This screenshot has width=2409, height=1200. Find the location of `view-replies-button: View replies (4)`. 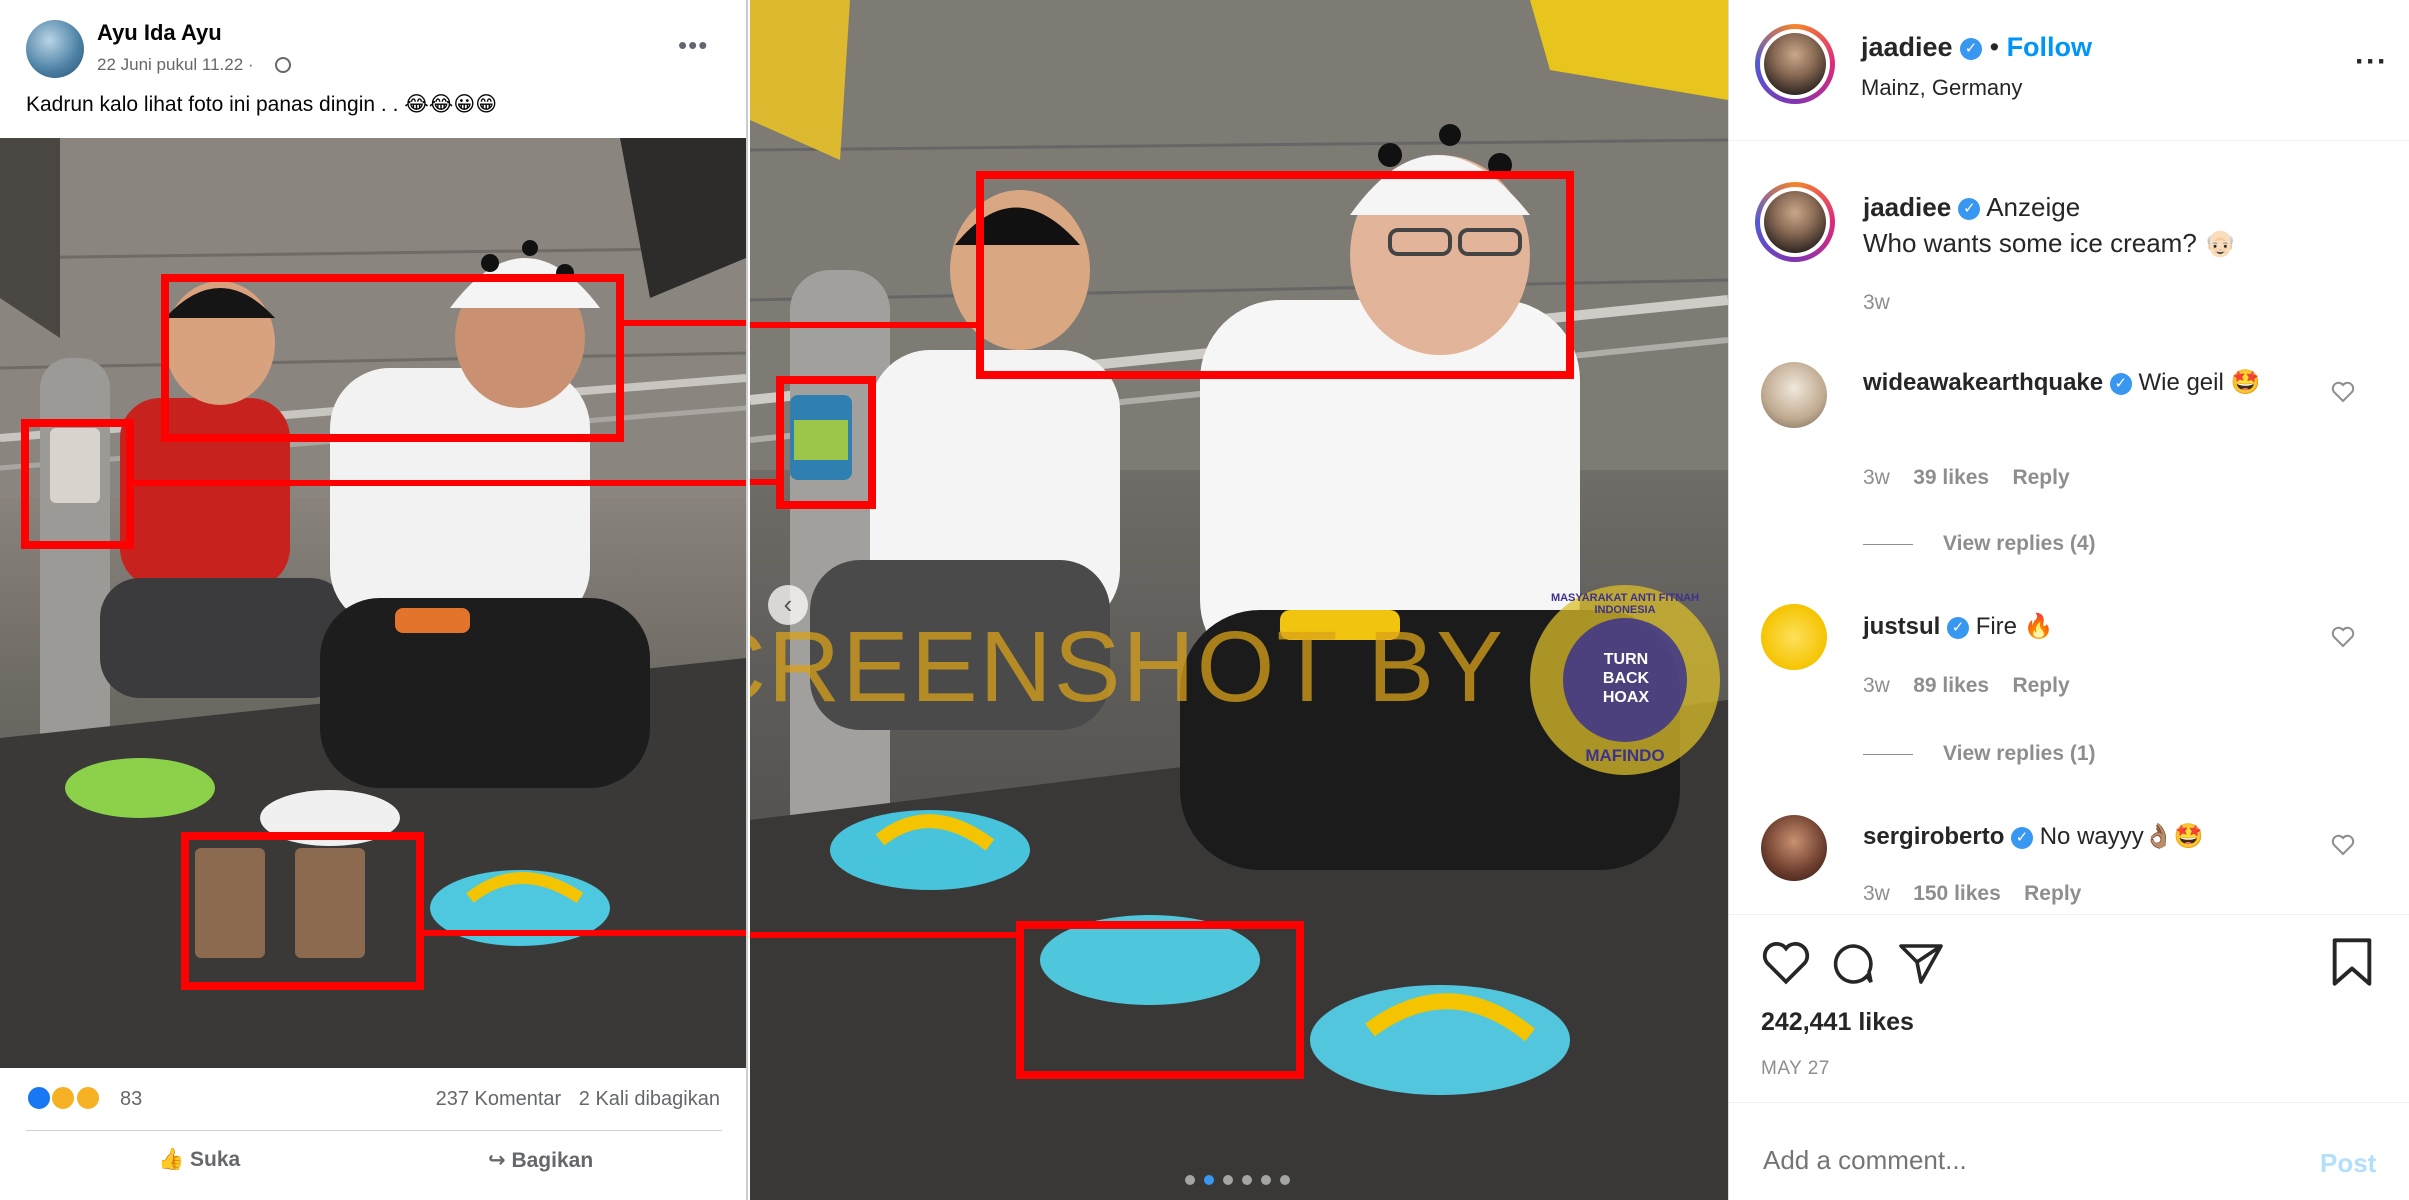

view-replies-button: View replies (4) is located at coordinates (1979, 544).